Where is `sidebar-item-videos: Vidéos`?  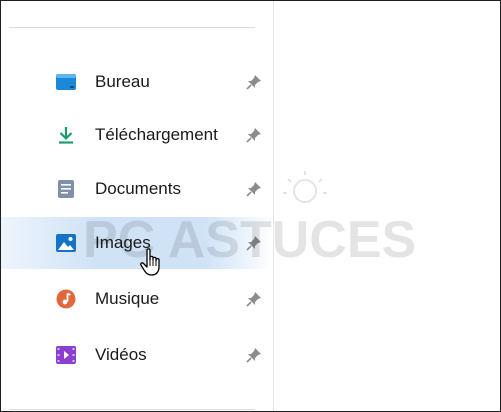 sidebar-item-videos: Vidéos is located at coordinates (137, 355).